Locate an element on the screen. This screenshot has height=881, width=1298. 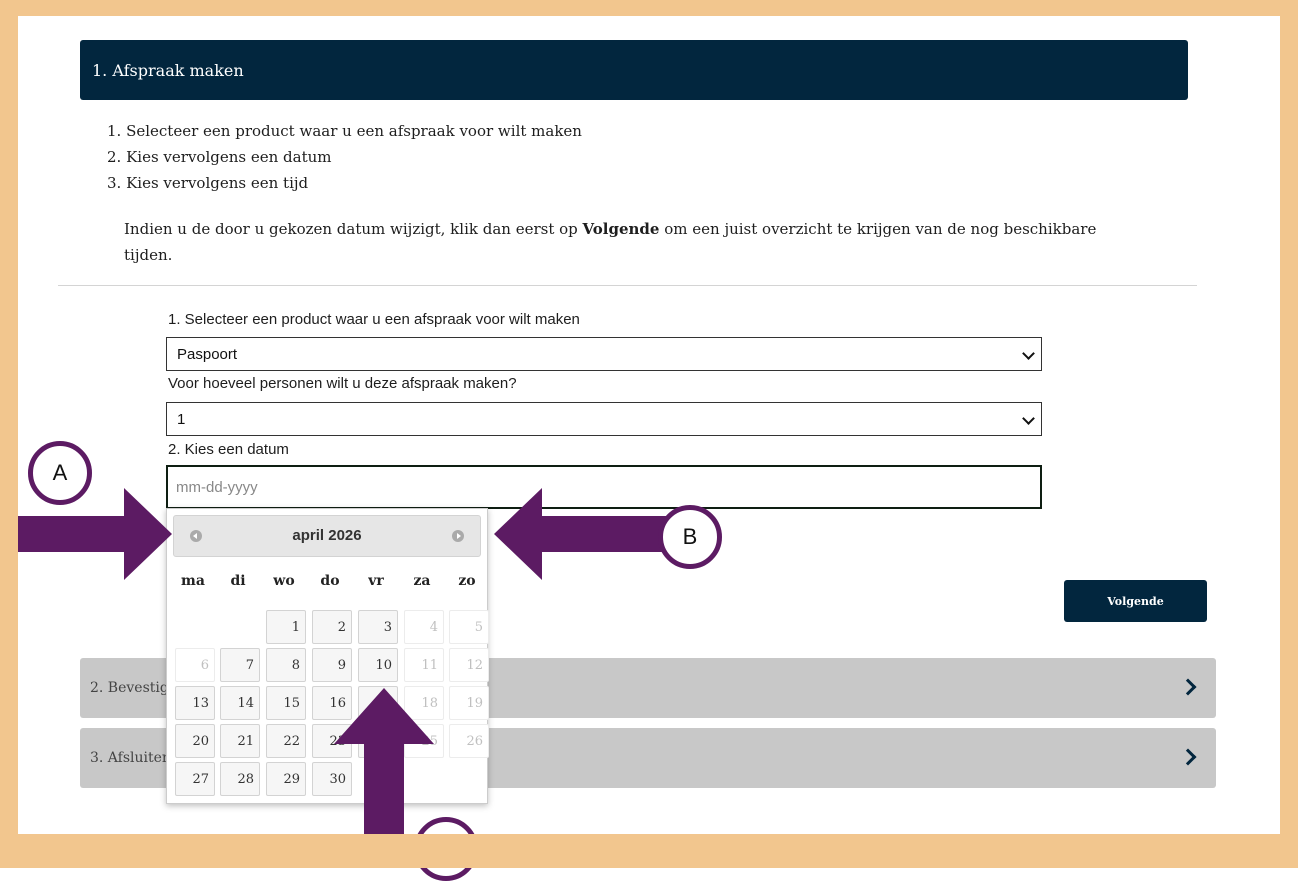
annotation-badge-a: A is located at coordinates (60, 473).